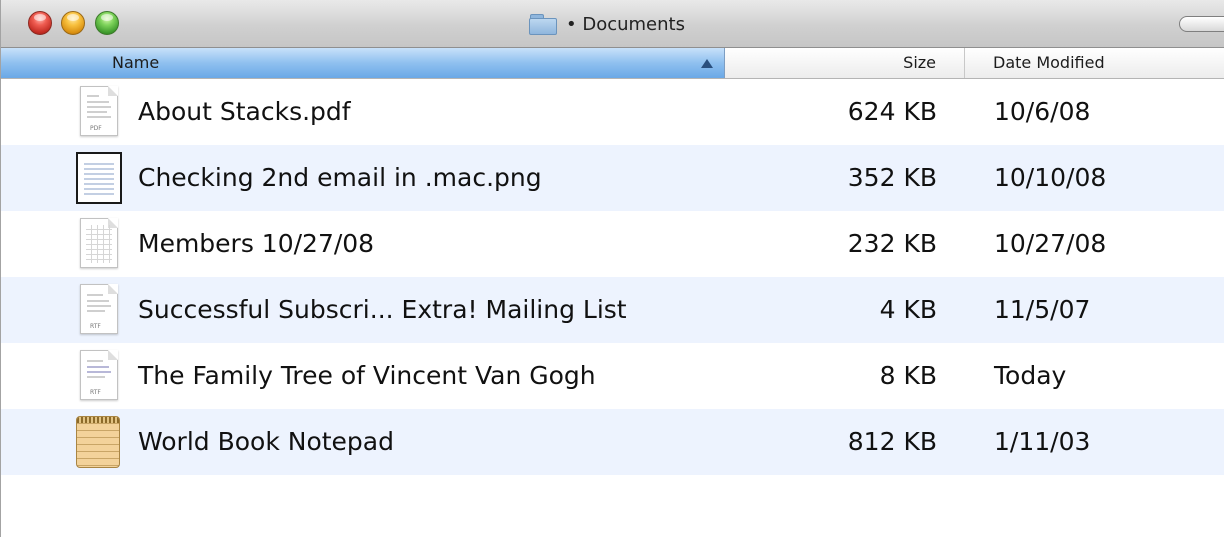 Image resolution: width=1224 pixels, height=537 pixels. Describe the element at coordinates (100, 178) in the screenshot. I see `png-image-icon` at that location.